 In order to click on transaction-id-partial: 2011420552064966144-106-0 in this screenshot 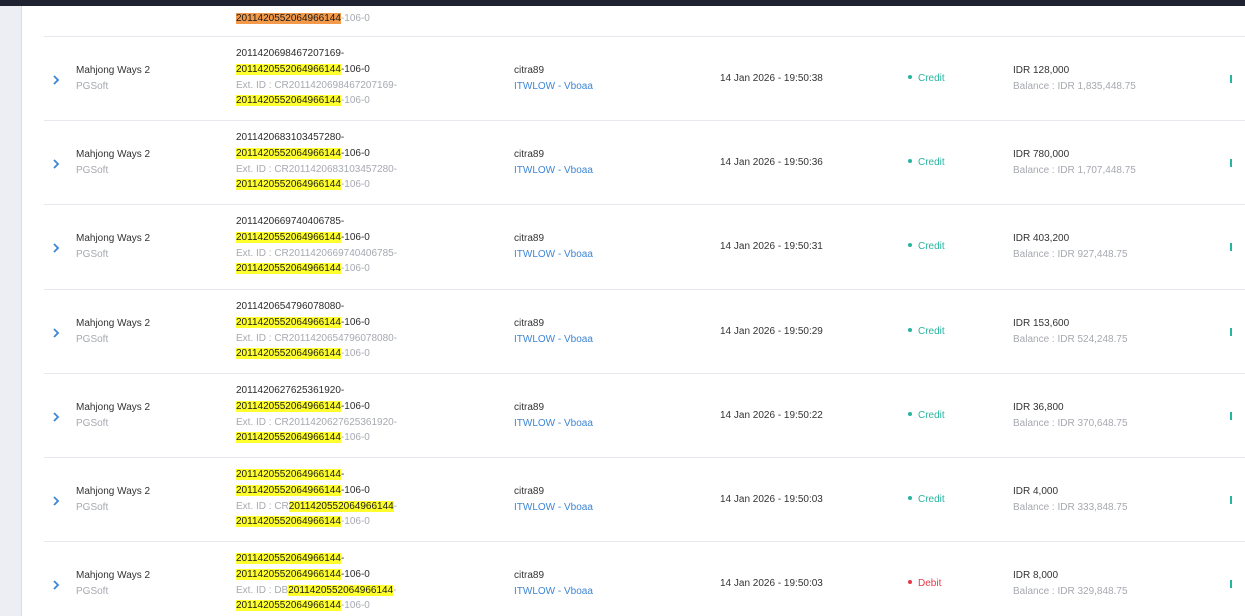, I will do `click(303, 18)`.